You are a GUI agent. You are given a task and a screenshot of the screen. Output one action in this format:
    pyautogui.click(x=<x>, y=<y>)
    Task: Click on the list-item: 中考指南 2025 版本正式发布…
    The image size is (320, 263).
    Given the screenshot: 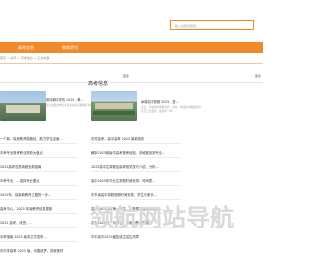 What is the action you would take?
    pyautogui.click(x=37, y=236)
    